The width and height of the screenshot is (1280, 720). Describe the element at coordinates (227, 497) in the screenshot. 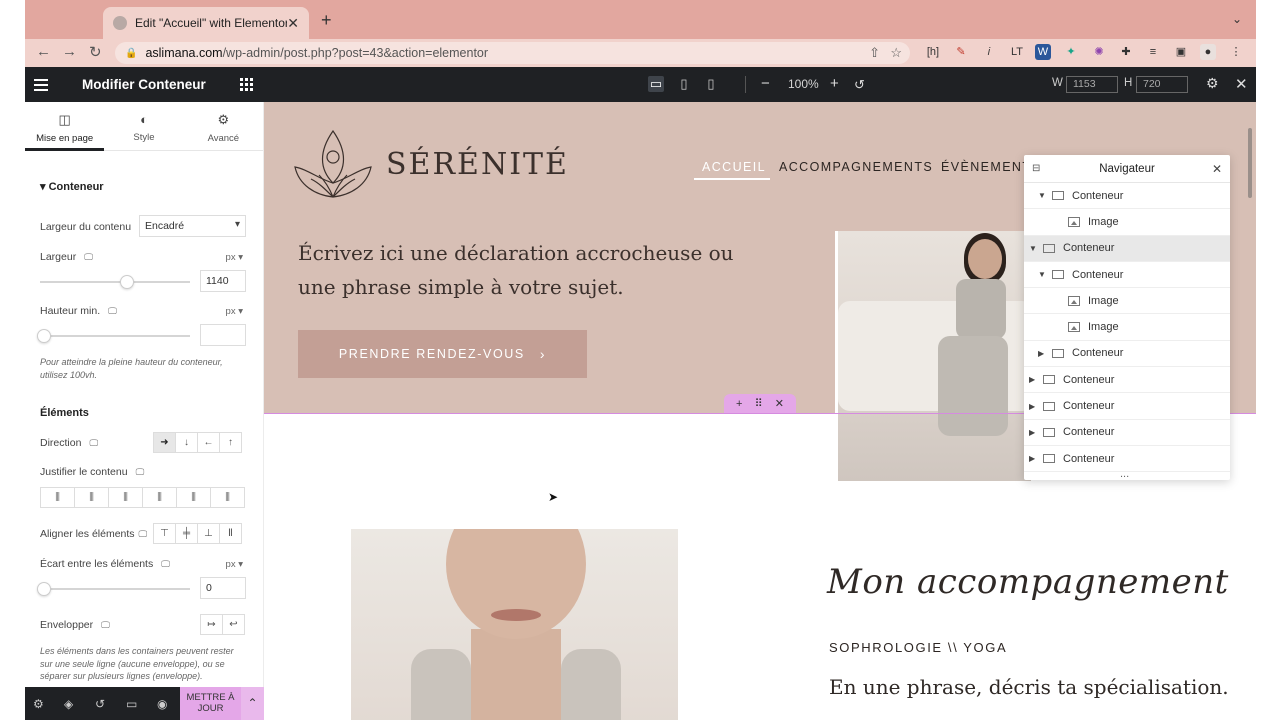

I see `justify-evenly-icon: ⫼` at that location.